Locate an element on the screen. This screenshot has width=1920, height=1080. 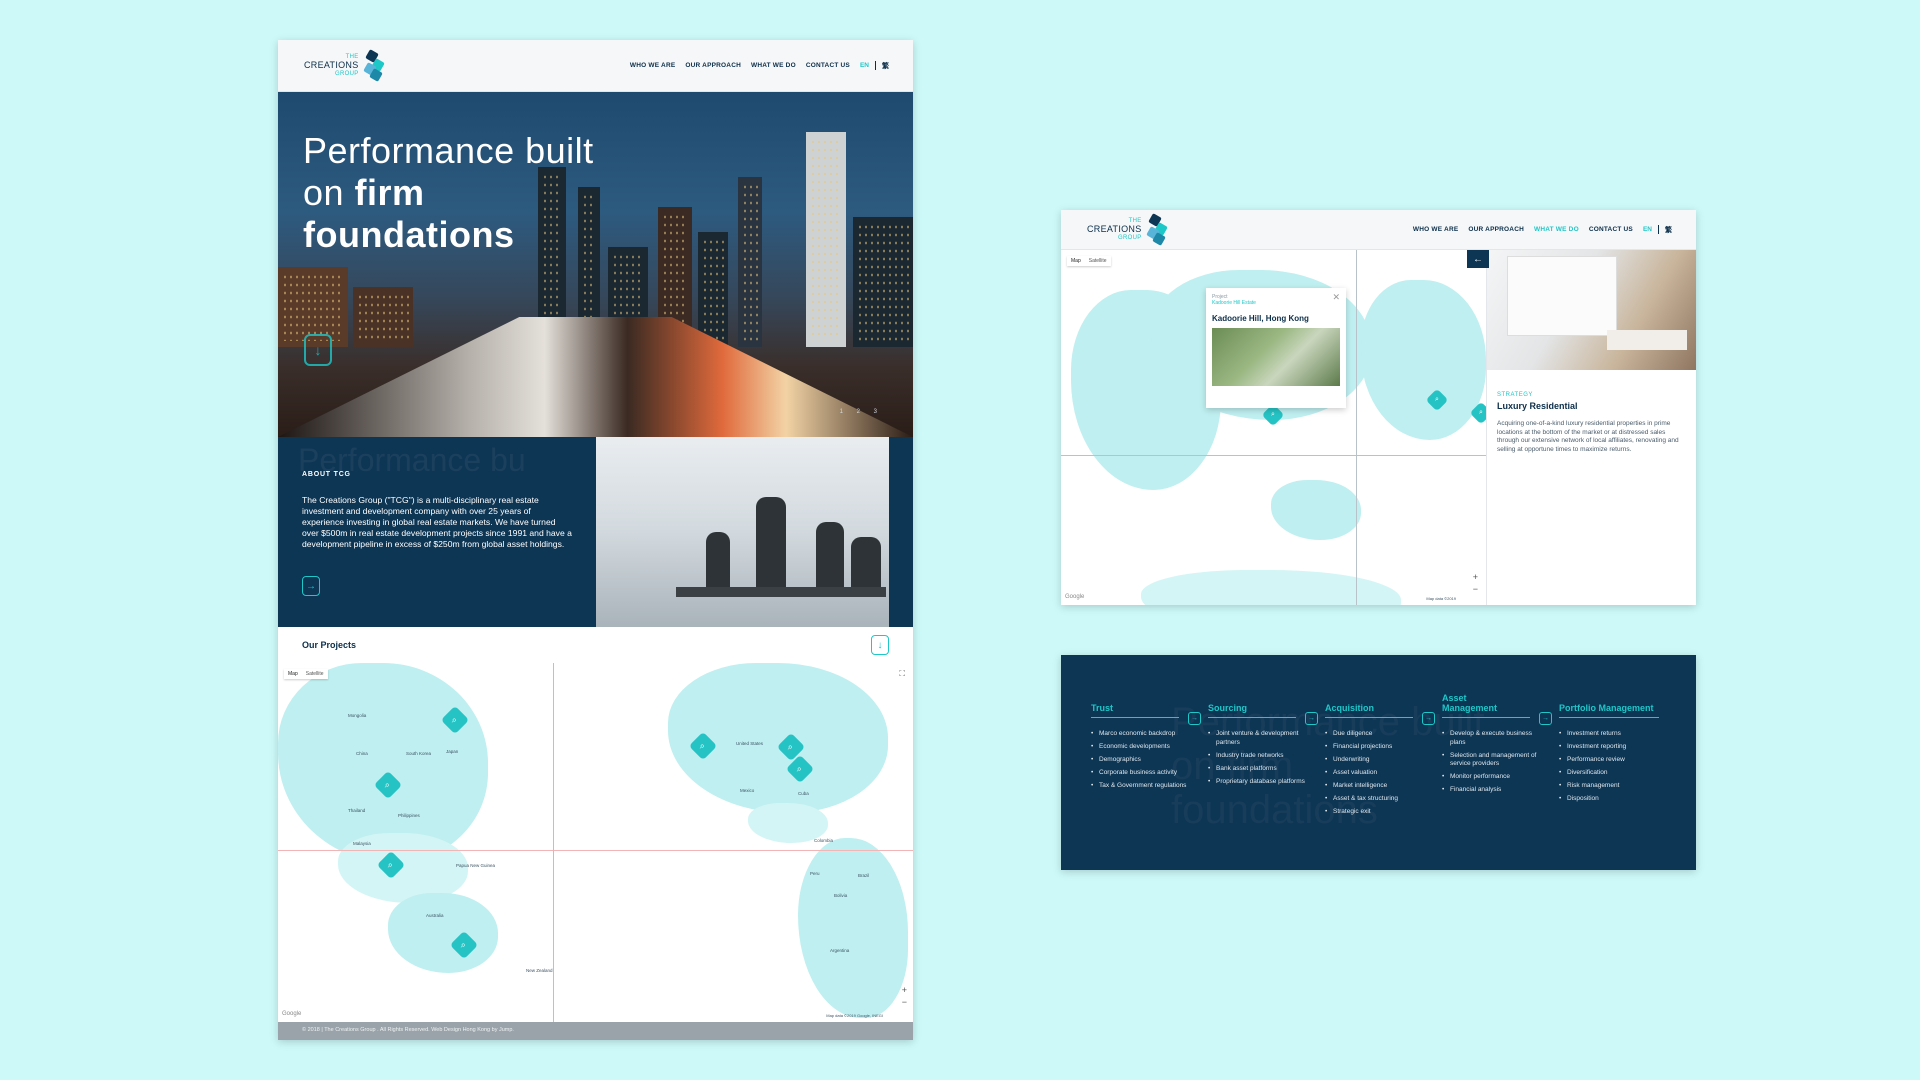
popup-link: Kadoorie Hill Estate is located at coordinates (1234, 303).